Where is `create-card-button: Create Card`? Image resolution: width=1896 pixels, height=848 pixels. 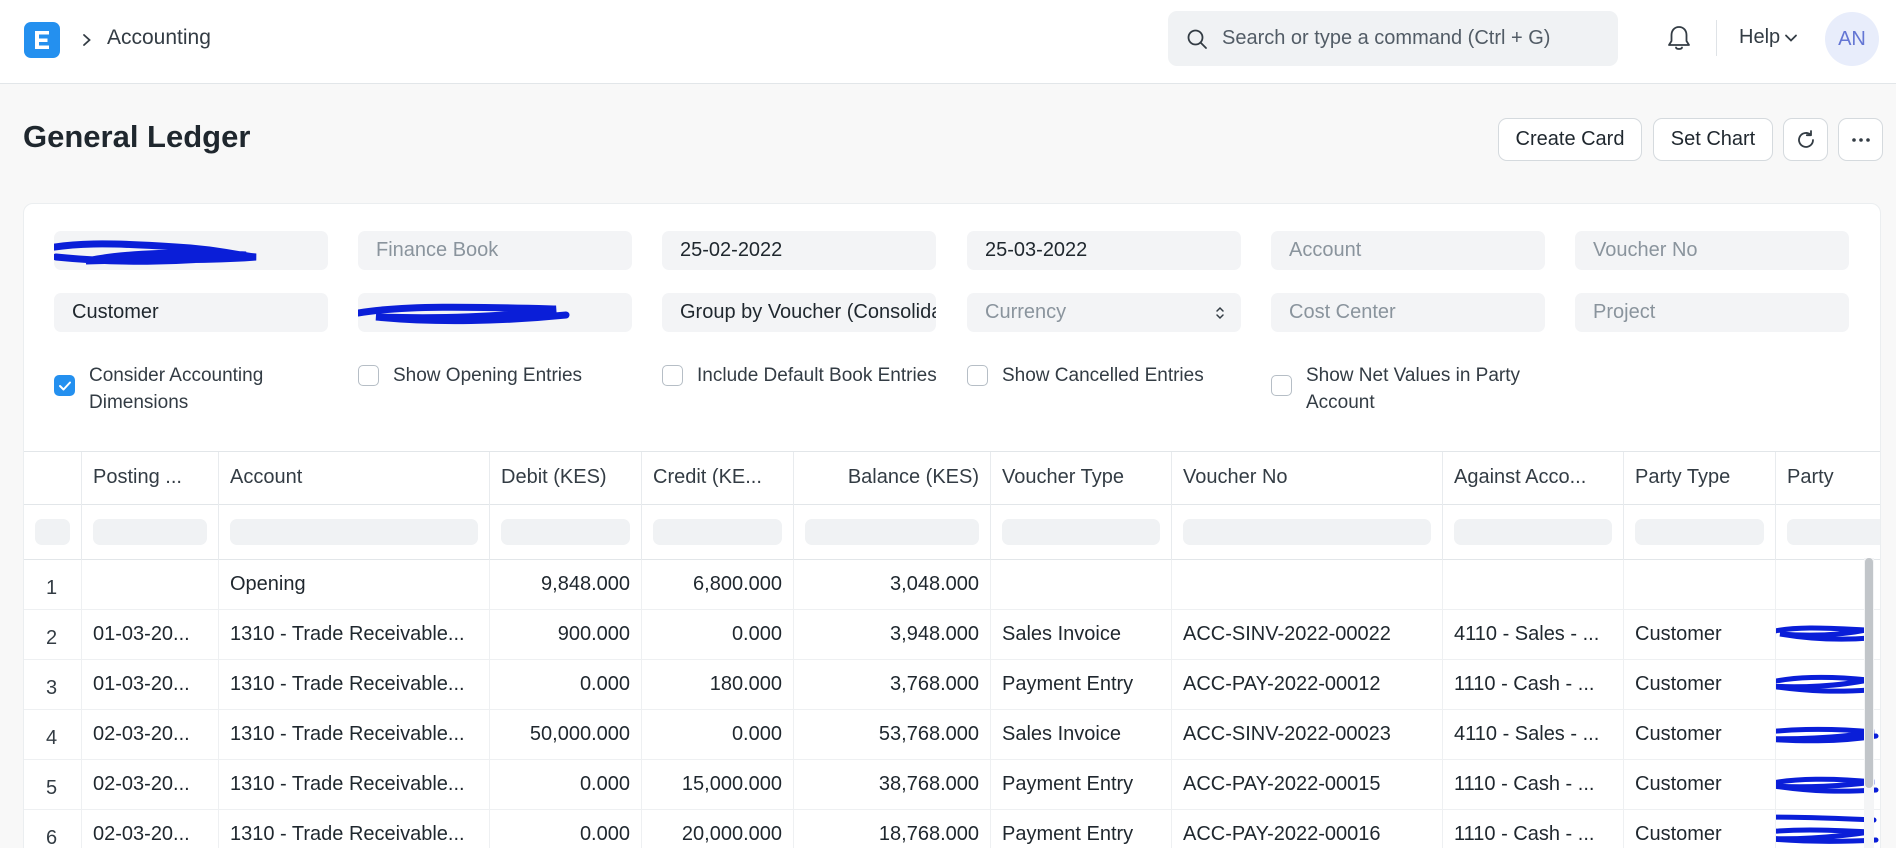
create-card-button: Create Card is located at coordinates (1570, 139).